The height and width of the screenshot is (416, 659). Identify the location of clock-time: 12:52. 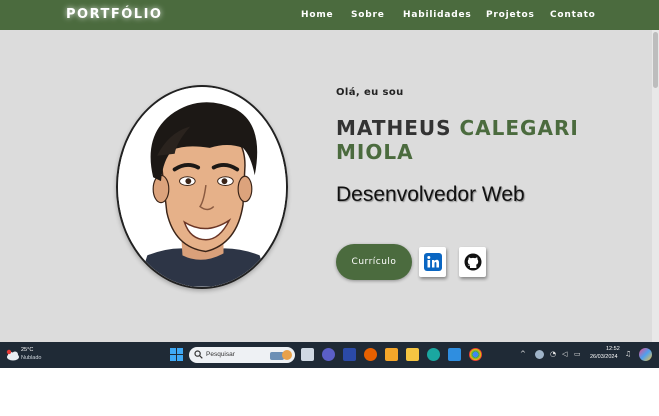
(613, 349).